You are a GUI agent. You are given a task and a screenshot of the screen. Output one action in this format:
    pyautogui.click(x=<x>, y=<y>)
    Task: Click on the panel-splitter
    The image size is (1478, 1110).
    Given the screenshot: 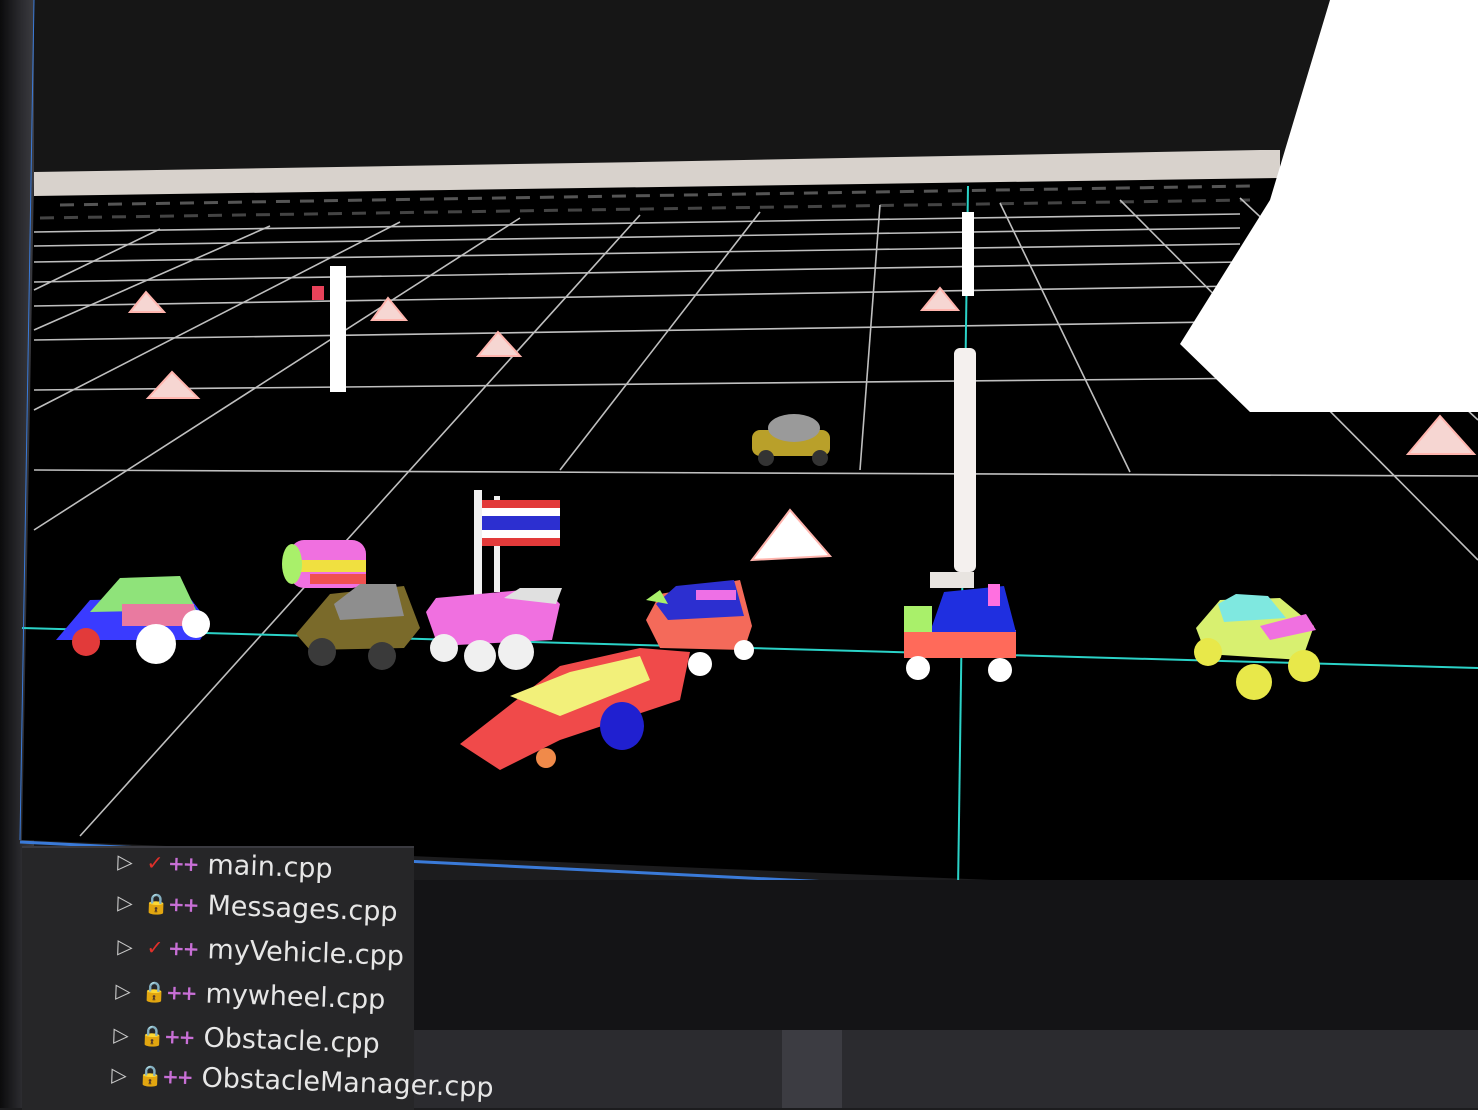 What is the action you would take?
    pyautogui.click(x=812, y=1069)
    